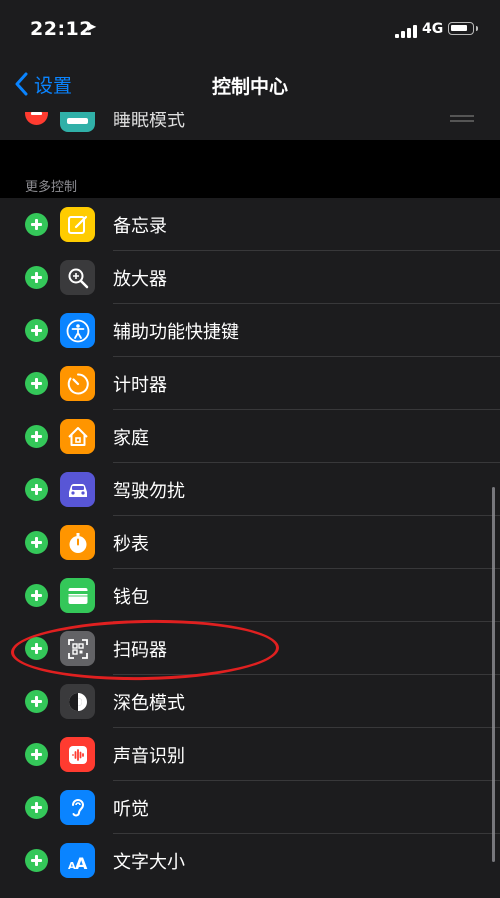 This screenshot has height=898, width=500. Describe the element at coordinates (493, 674) in the screenshot. I see `scroll-indicator` at that location.